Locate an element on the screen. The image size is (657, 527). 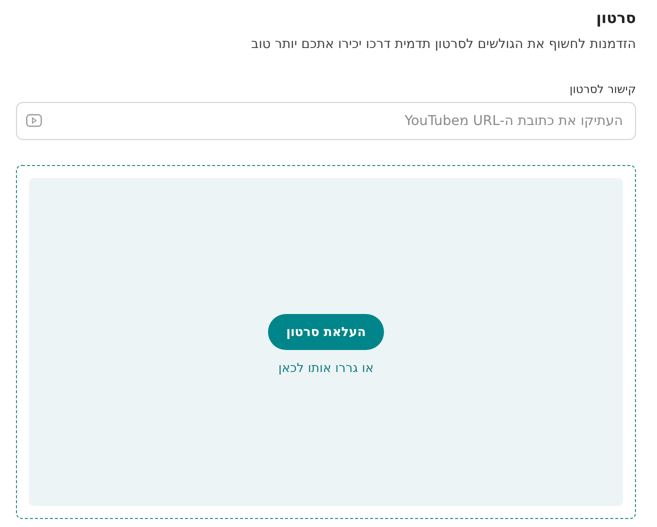
video-url-field: העתיקו את כתובת ה-URL מYouTube is located at coordinates (326, 121).